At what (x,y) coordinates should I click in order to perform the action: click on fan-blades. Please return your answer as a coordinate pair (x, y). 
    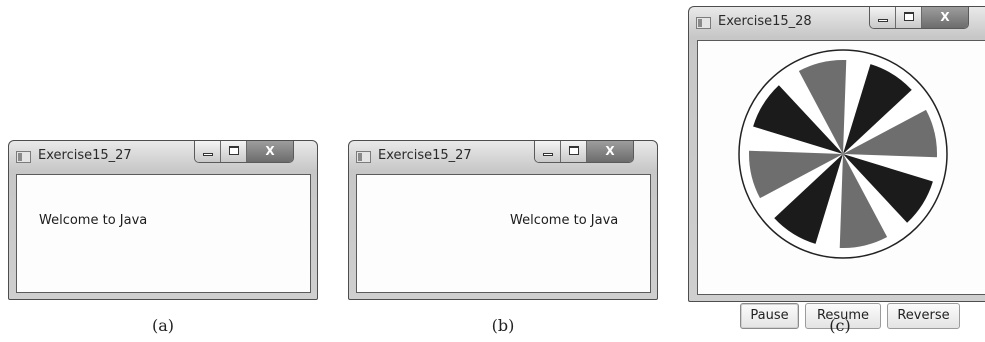
    Looking at the image, I should click on (843, 154).